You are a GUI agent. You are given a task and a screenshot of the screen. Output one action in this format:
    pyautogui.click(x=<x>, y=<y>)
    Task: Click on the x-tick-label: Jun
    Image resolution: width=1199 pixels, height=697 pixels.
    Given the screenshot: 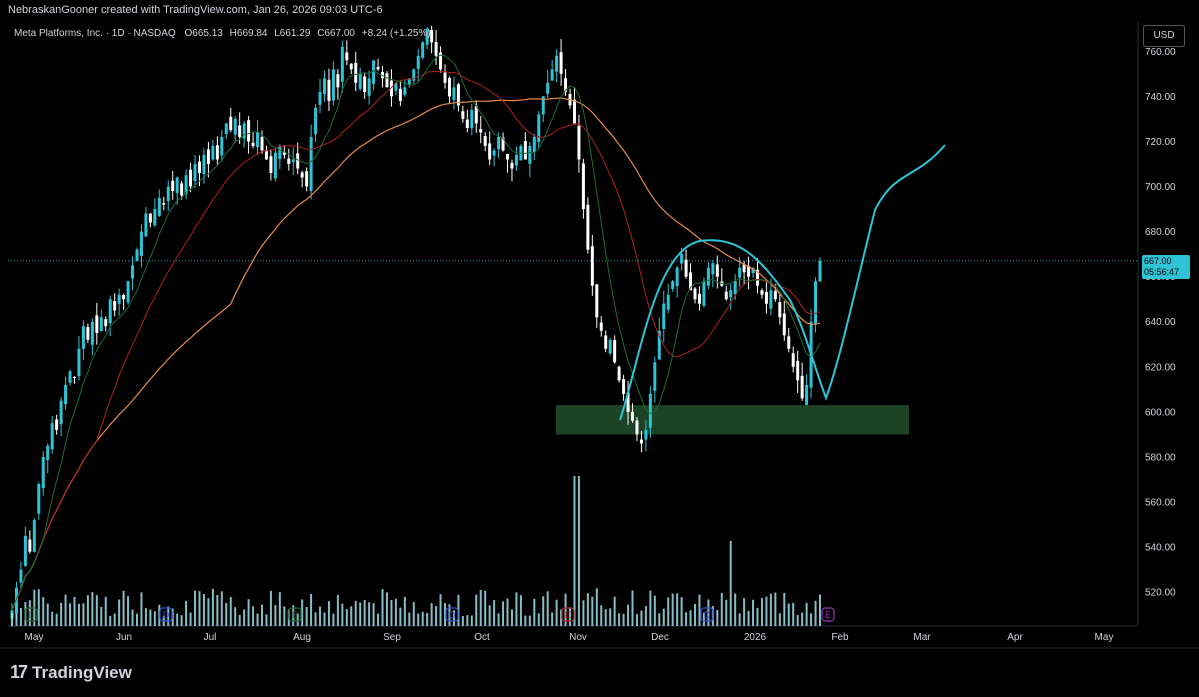 What is the action you would take?
    pyautogui.click(x=124, y=637)
    